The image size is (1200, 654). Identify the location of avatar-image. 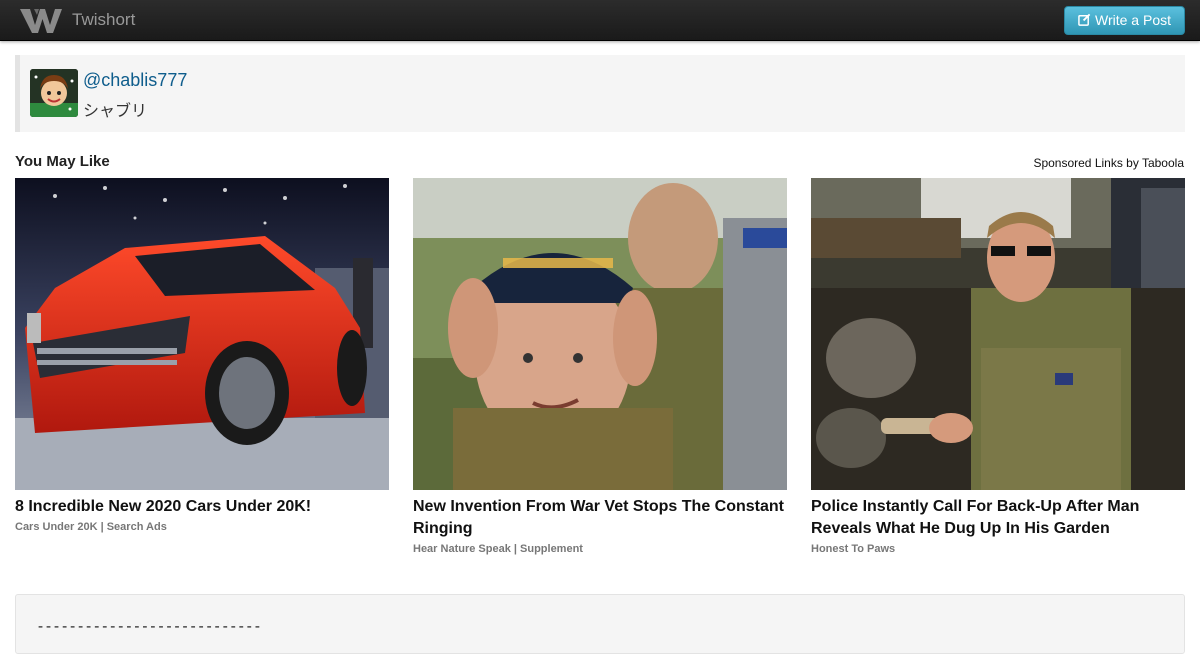
(54, 93).